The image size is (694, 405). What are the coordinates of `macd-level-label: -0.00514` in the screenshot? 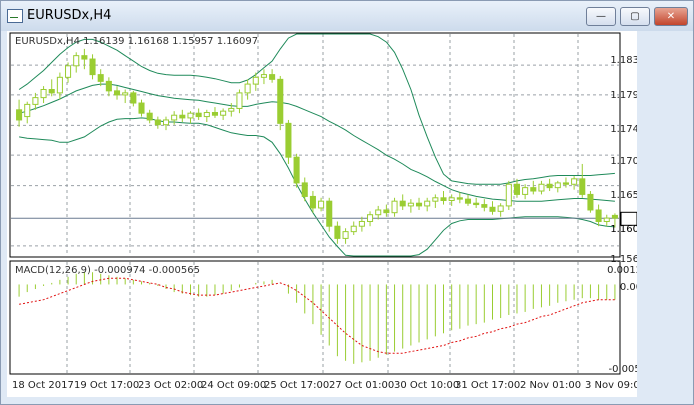 It's located at (623, 369).